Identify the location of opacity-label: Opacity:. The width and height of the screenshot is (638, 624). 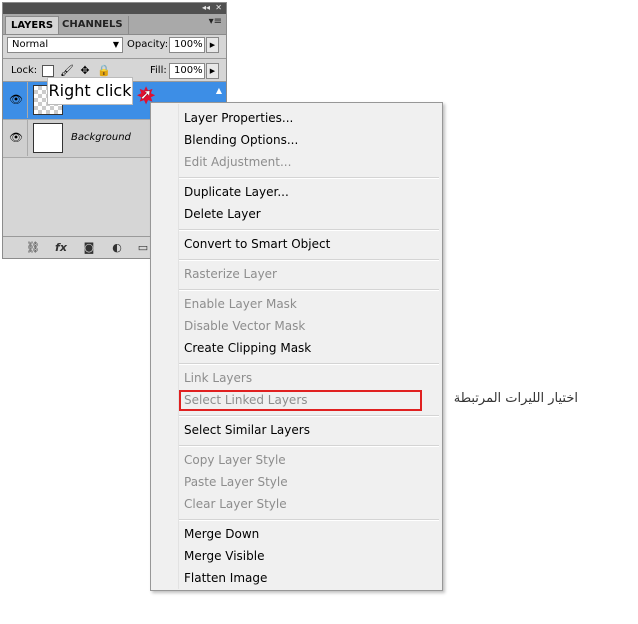
(148, 44).